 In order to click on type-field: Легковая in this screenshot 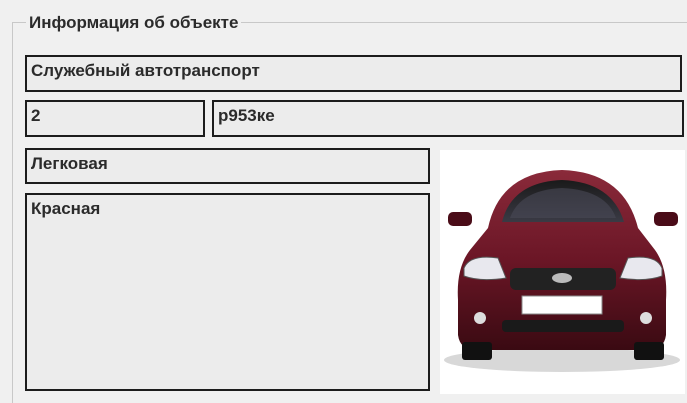, I will do `click(227, 166)`.